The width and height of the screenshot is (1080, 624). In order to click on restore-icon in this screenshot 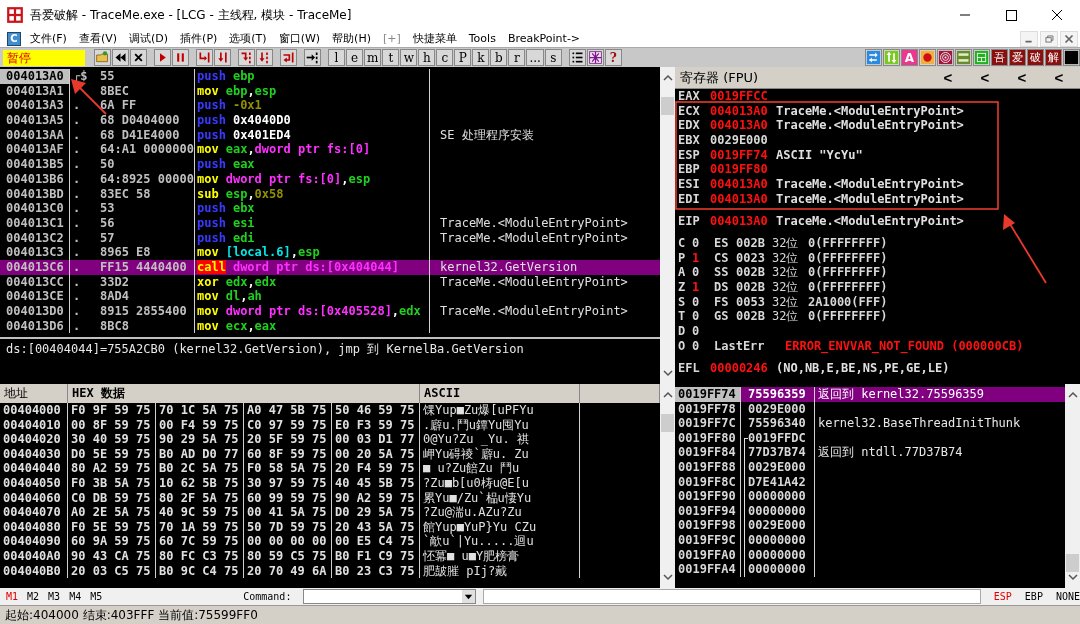, I will do `click(1049, 38)`.